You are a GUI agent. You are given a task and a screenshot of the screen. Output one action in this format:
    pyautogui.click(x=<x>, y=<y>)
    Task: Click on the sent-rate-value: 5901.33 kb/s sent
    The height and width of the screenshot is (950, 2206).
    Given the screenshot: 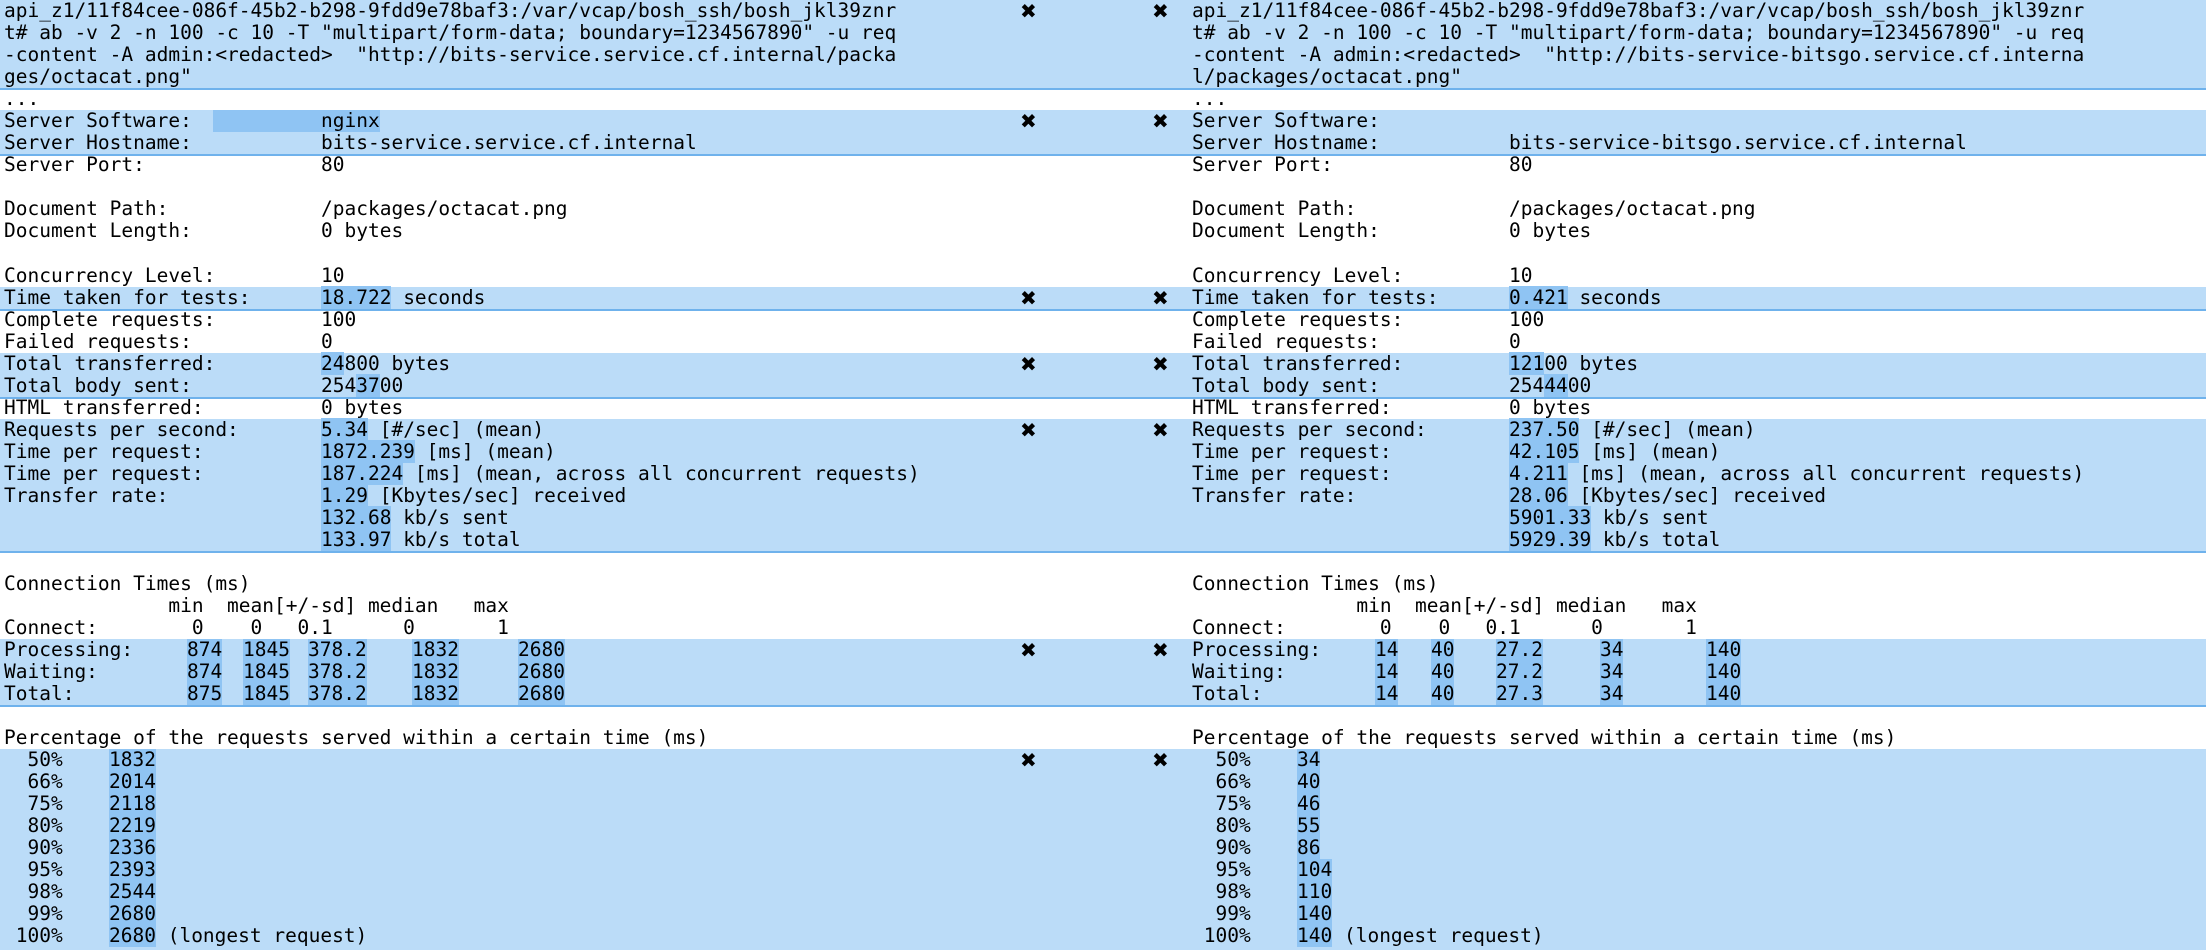 What is the action you would take?
    pyautogui.click(x=1609, y=517)
    